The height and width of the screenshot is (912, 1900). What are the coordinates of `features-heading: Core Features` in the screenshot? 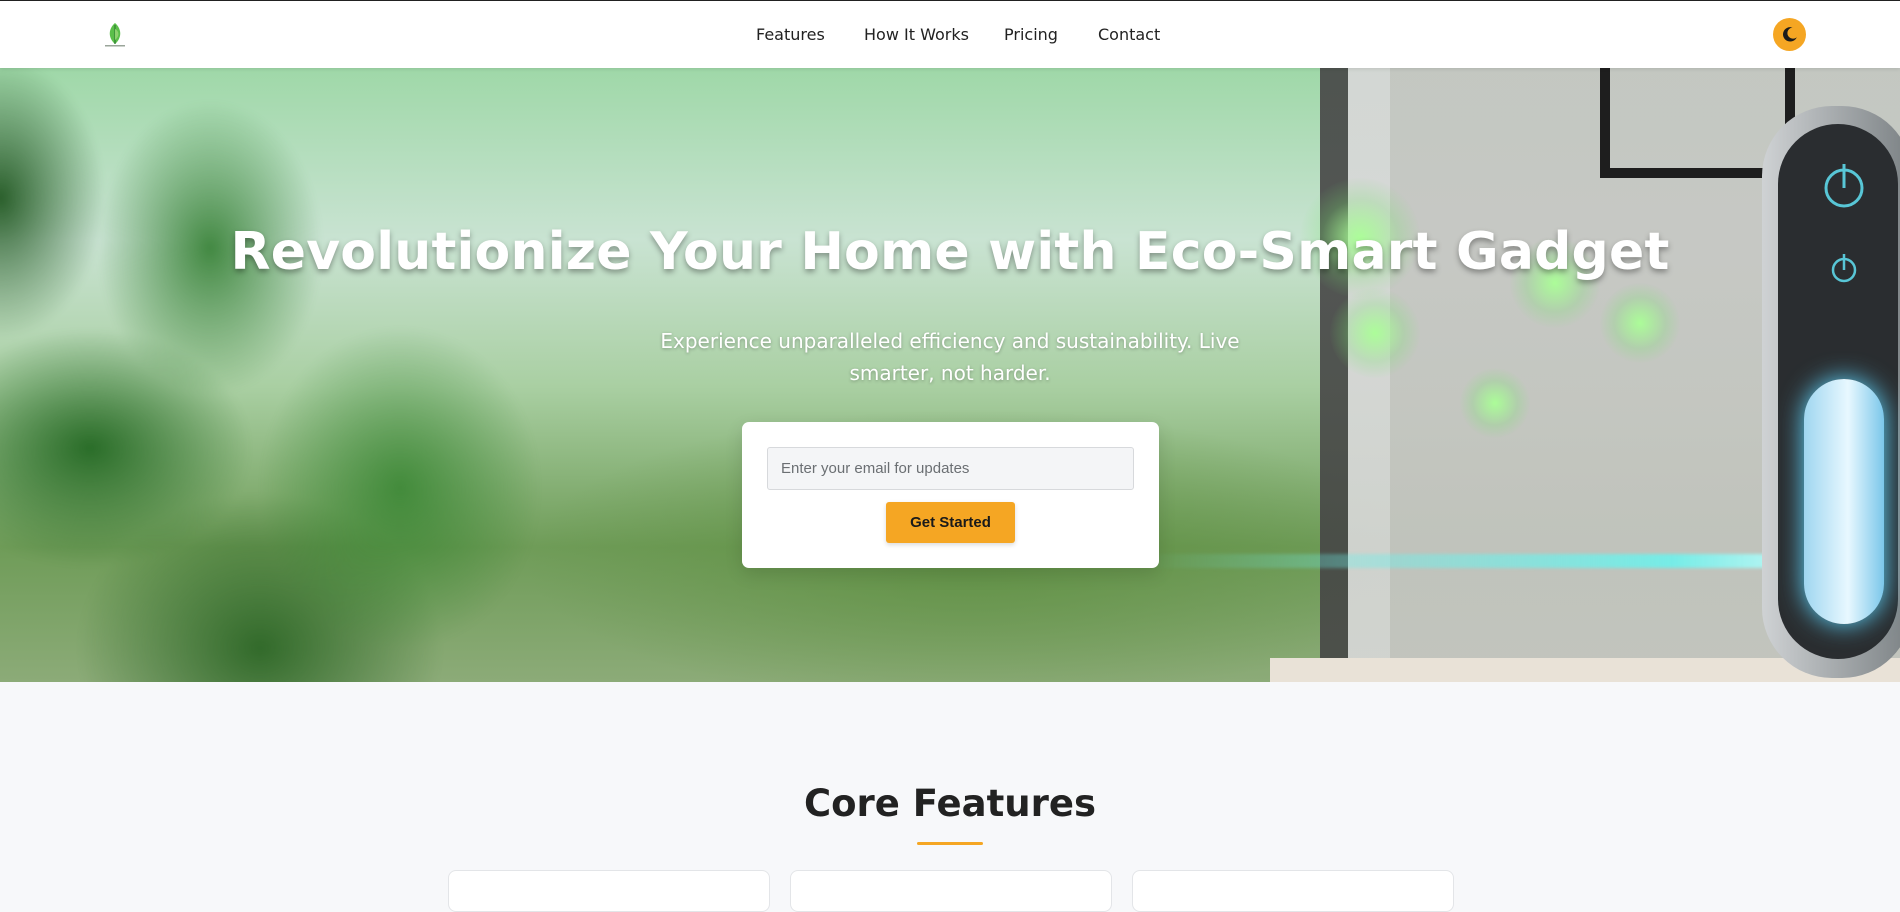 It's located at (950, 803).